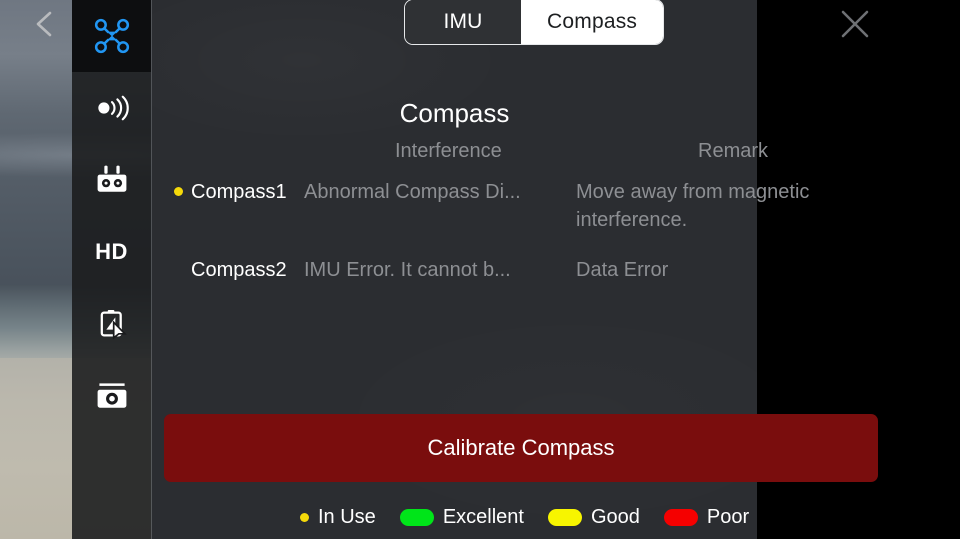 The height and width of the screenshot is (539, 960). I want to click on sidebar-item-aircraft, so click(111, 36).